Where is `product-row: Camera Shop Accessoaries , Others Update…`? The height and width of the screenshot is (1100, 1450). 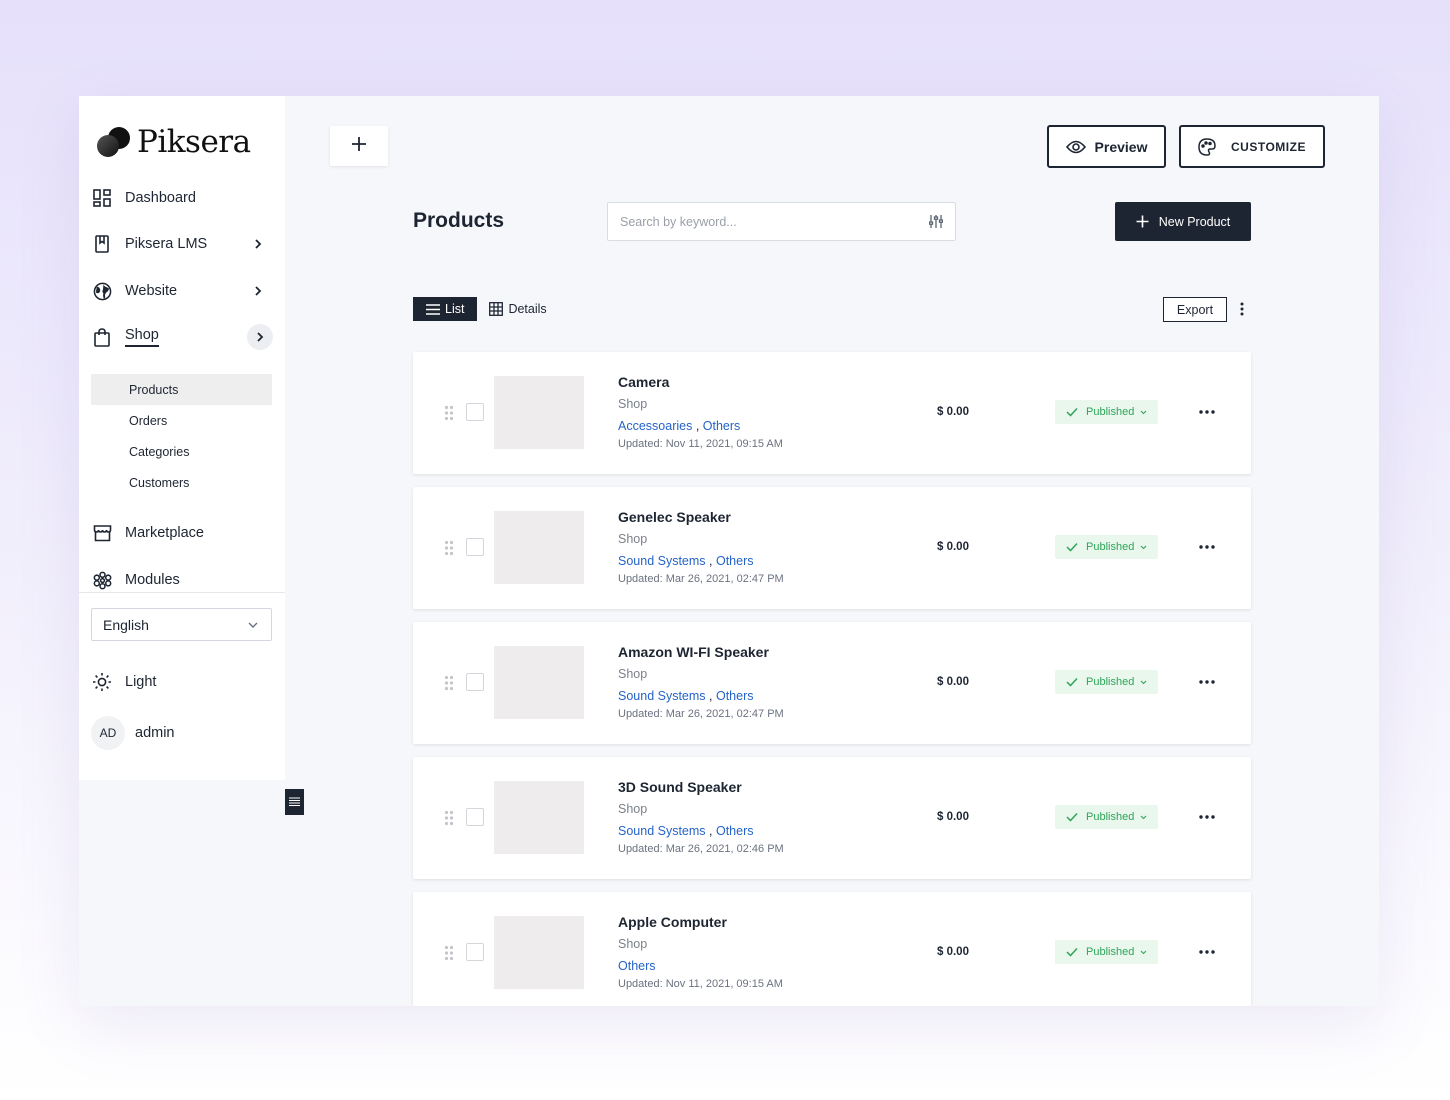
product-row: Camera Shop Accessoaries , Others Update… is located at coordinates (832, 413).